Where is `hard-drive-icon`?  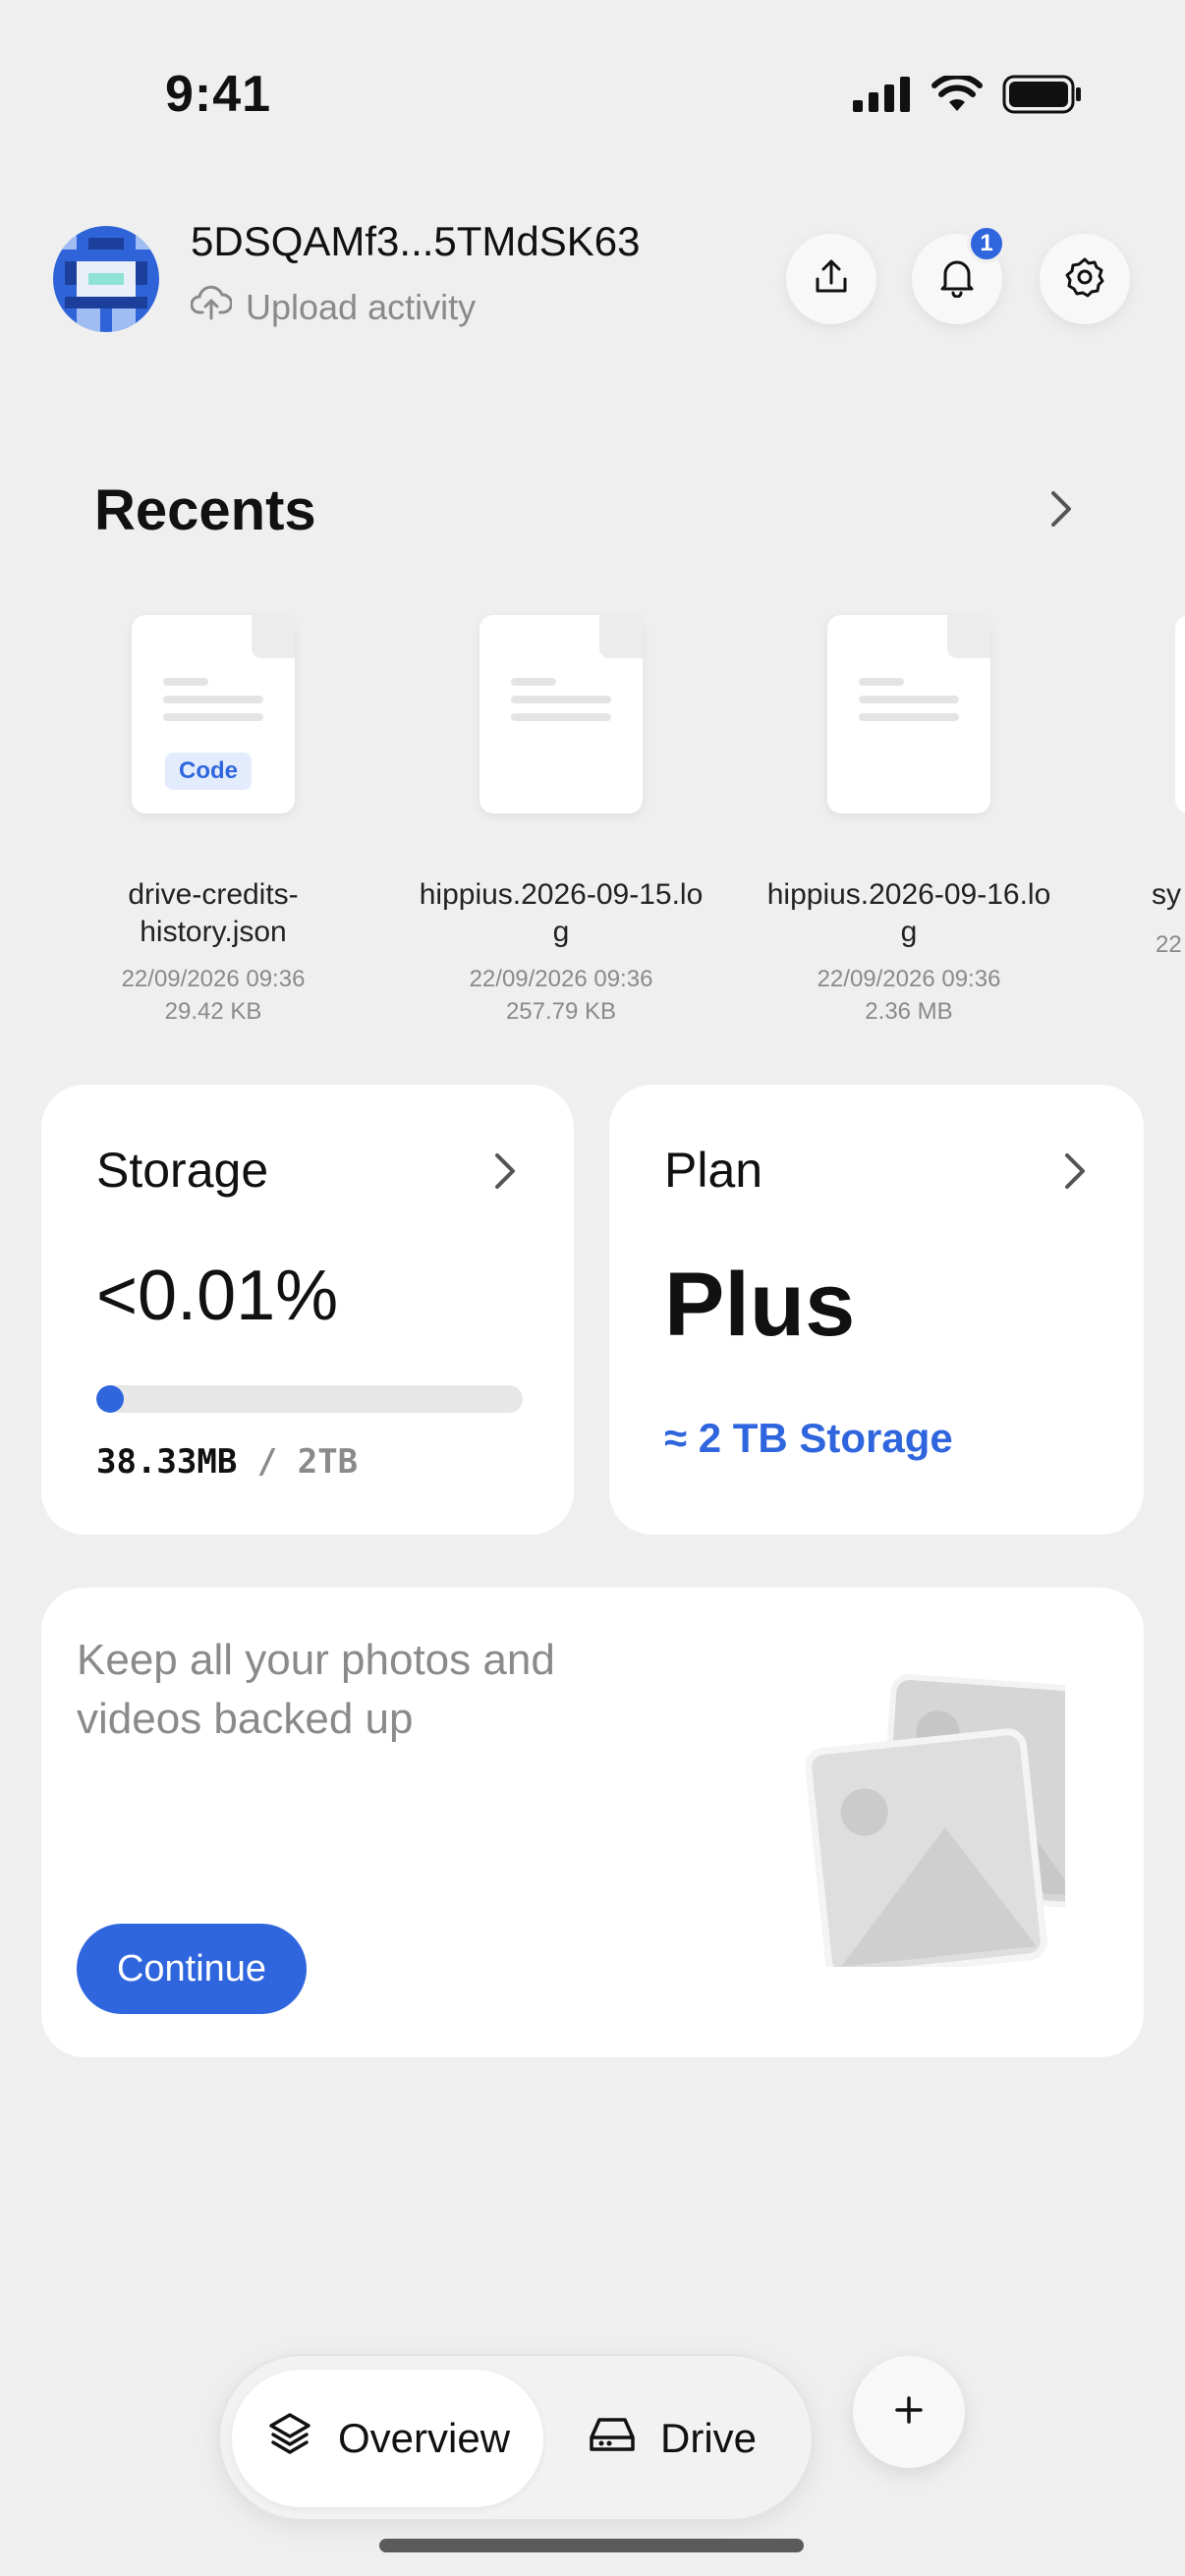
hard-drive-icon is located at coordinates (612, 2438).